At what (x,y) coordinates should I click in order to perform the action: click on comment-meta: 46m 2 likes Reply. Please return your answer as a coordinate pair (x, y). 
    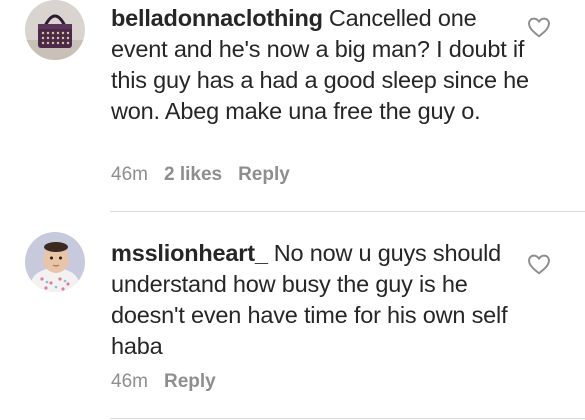
    Looking at the image, I should click on (208, 175).